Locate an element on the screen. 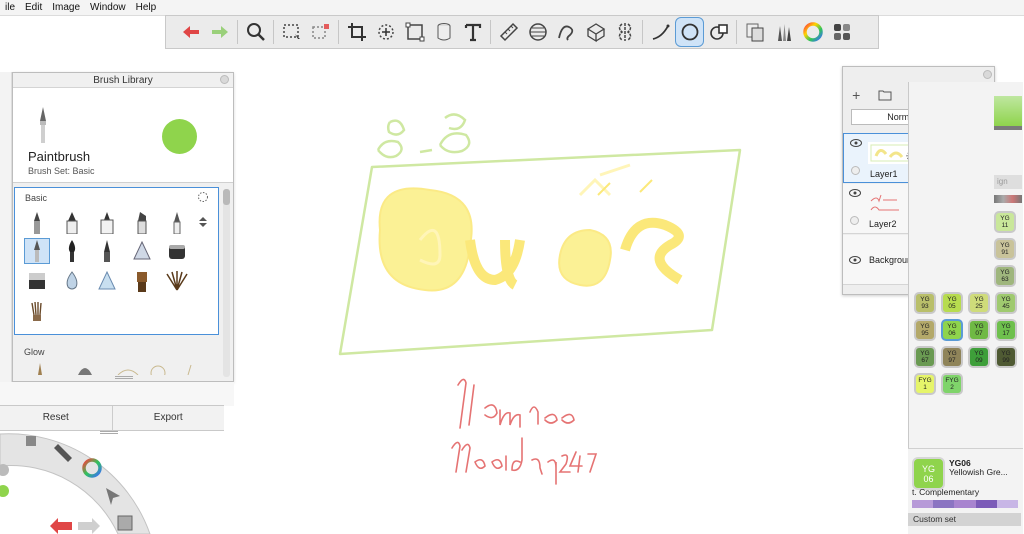 This screenshot has width=1024, height=534. menu-edit: Edit is located at coordinates (33, 7).